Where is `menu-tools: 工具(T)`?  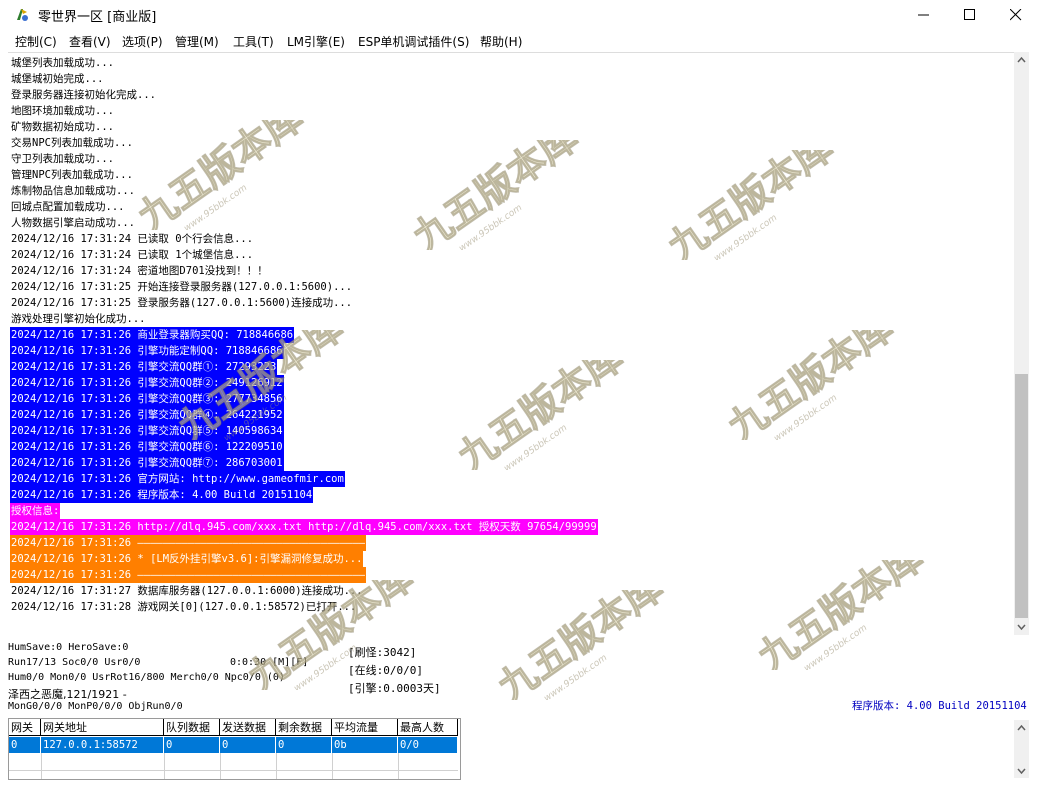
menu-tools: 工具(T) is located at coordinates (253, 41).